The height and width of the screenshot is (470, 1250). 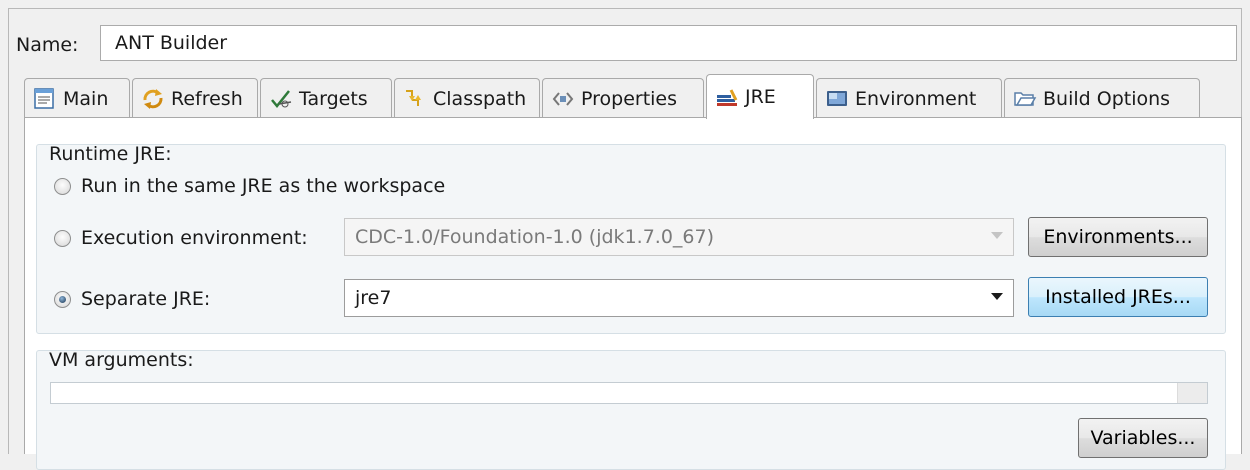 I want to click on tab-environment-label: Environment, so click(x=916, y=98).